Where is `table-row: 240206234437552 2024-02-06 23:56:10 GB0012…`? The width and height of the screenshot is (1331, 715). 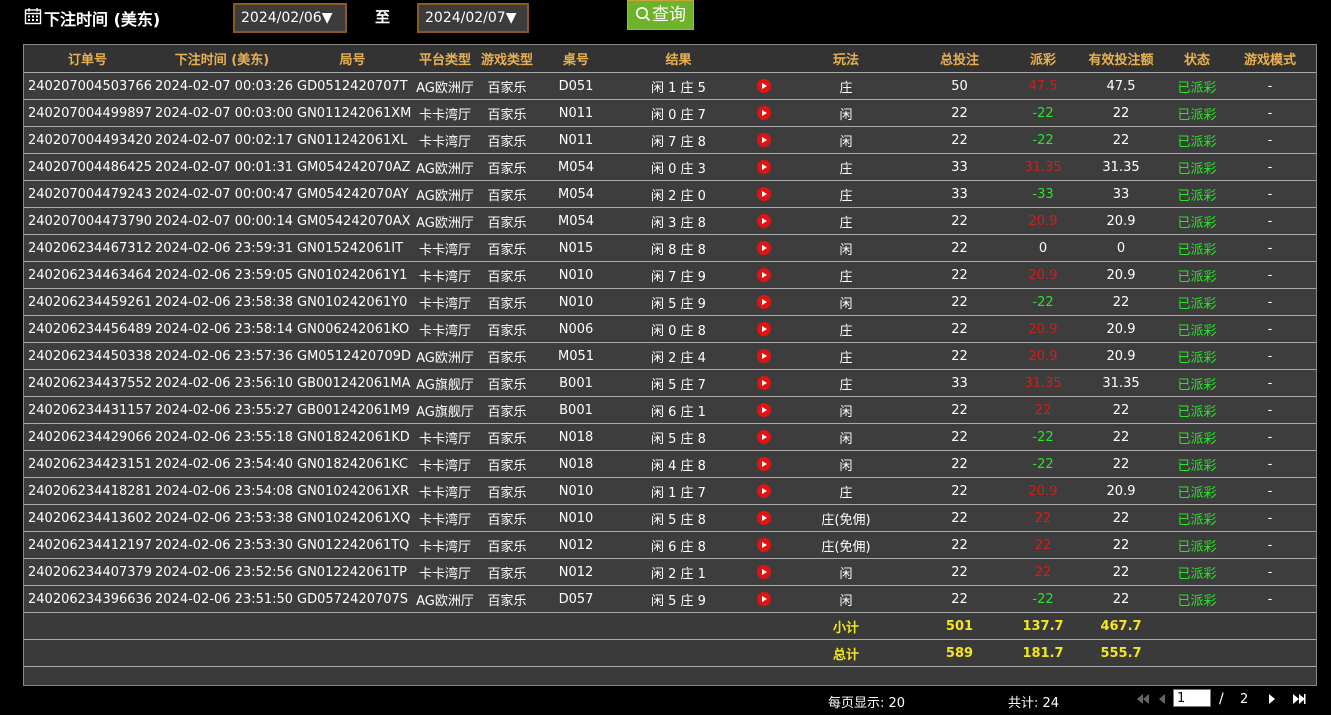 table-row: 240206234437552 2024-02-06 23:56:10 GB0012… is located at coordinates (670, 383).